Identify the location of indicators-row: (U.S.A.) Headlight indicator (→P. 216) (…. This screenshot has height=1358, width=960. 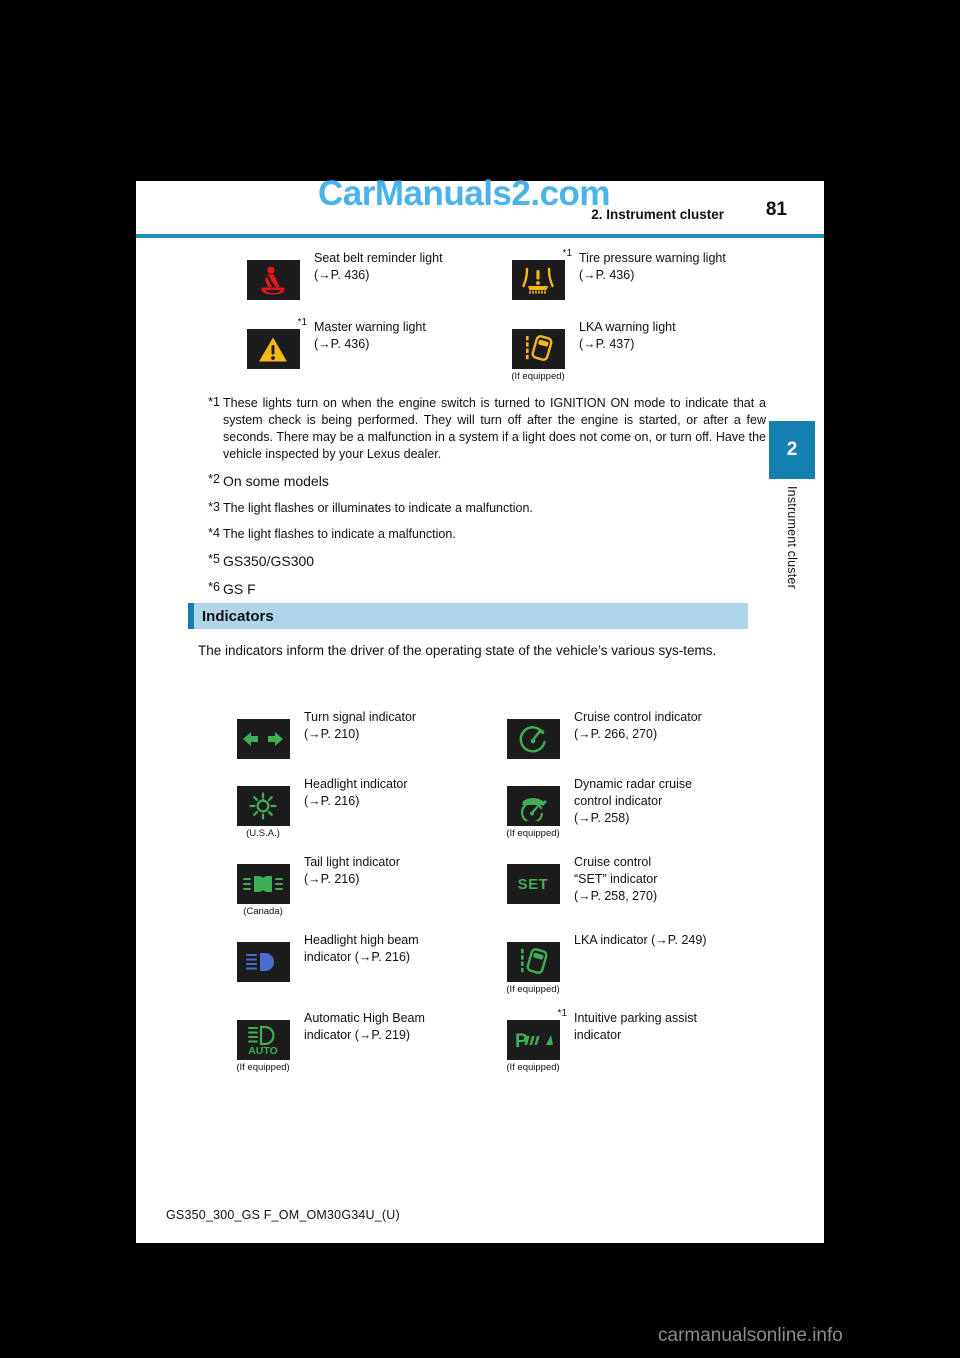
(496, 806).